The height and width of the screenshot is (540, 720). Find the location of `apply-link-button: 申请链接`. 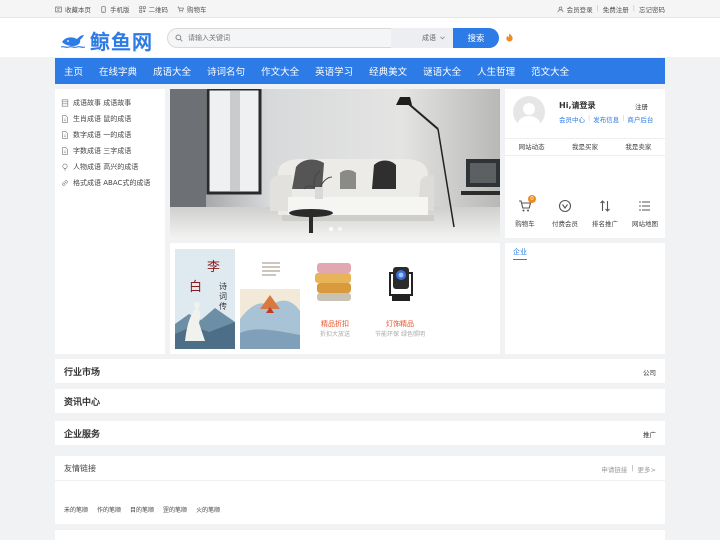

apply-link-button: 申请链接 is located at coordinates (614, 469).